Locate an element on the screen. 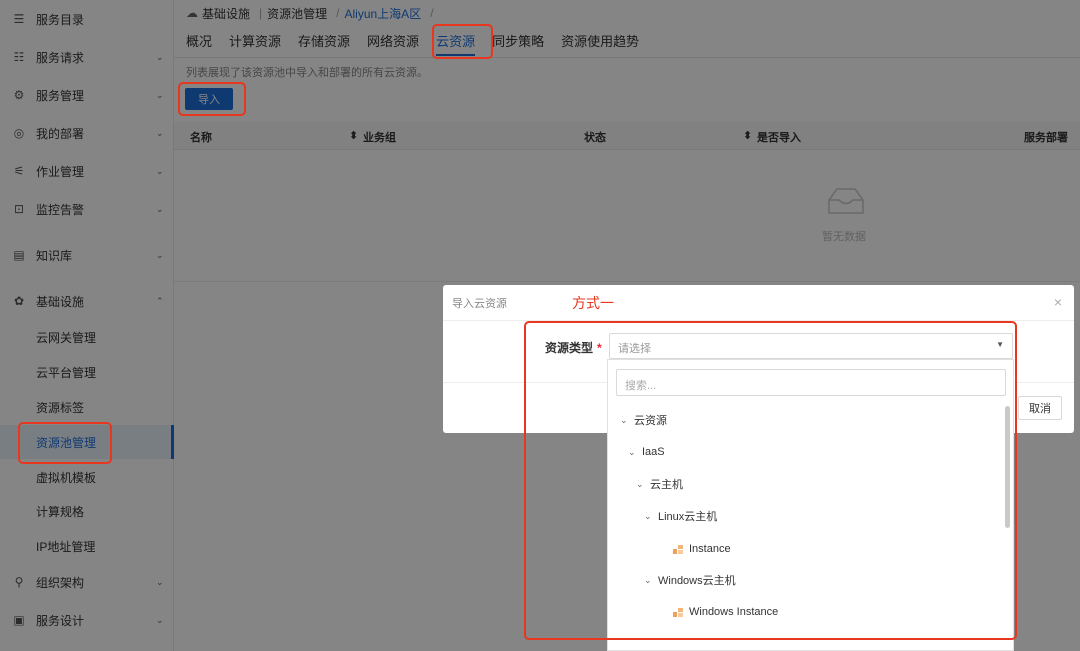 The image size is (1080, 651). annotation-box-resource-pool is located at coordinates (65, 443).